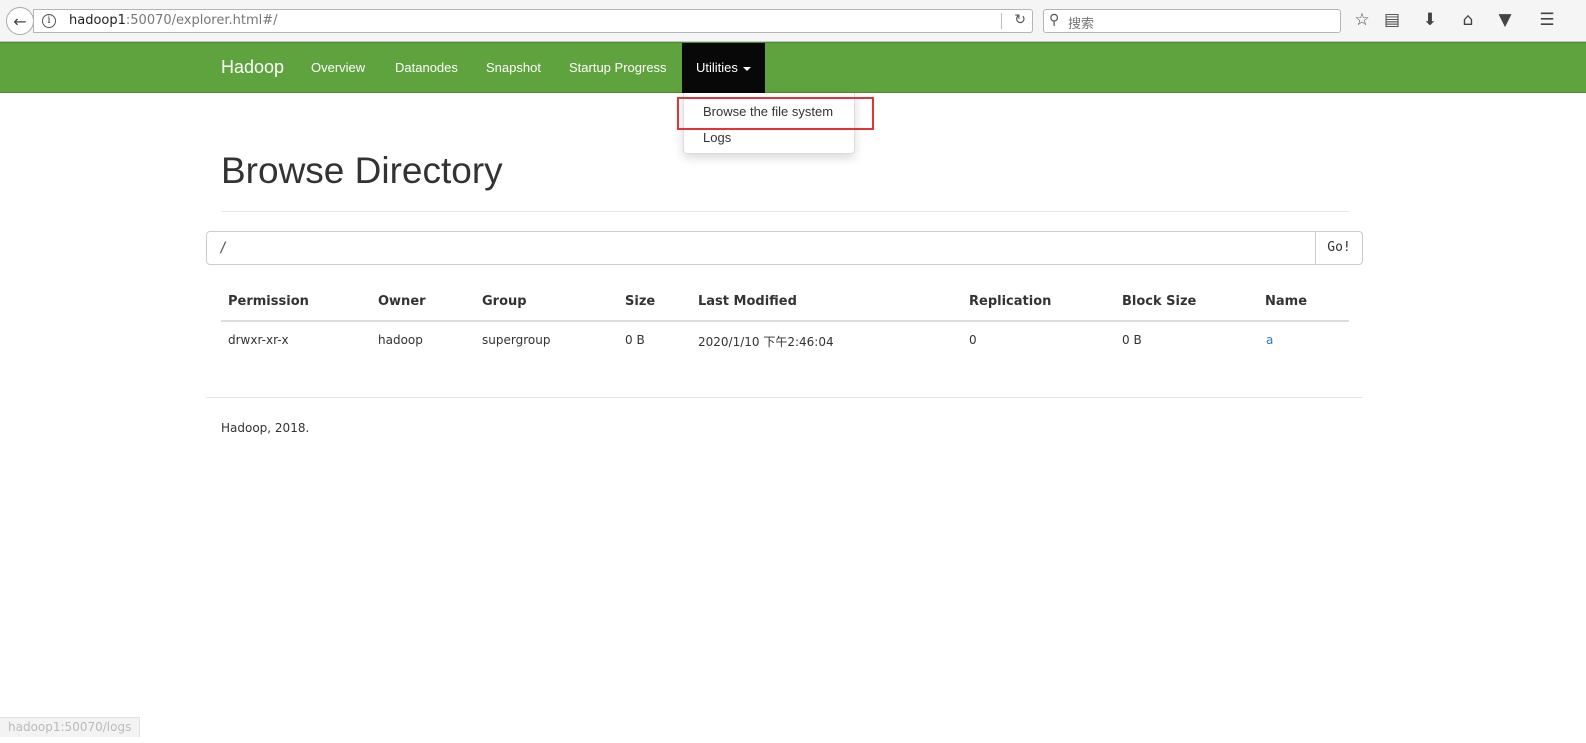  Describe the element at coordinates (1054, 20) in the screenshot. I see `search-icon: ⚲` at that location.